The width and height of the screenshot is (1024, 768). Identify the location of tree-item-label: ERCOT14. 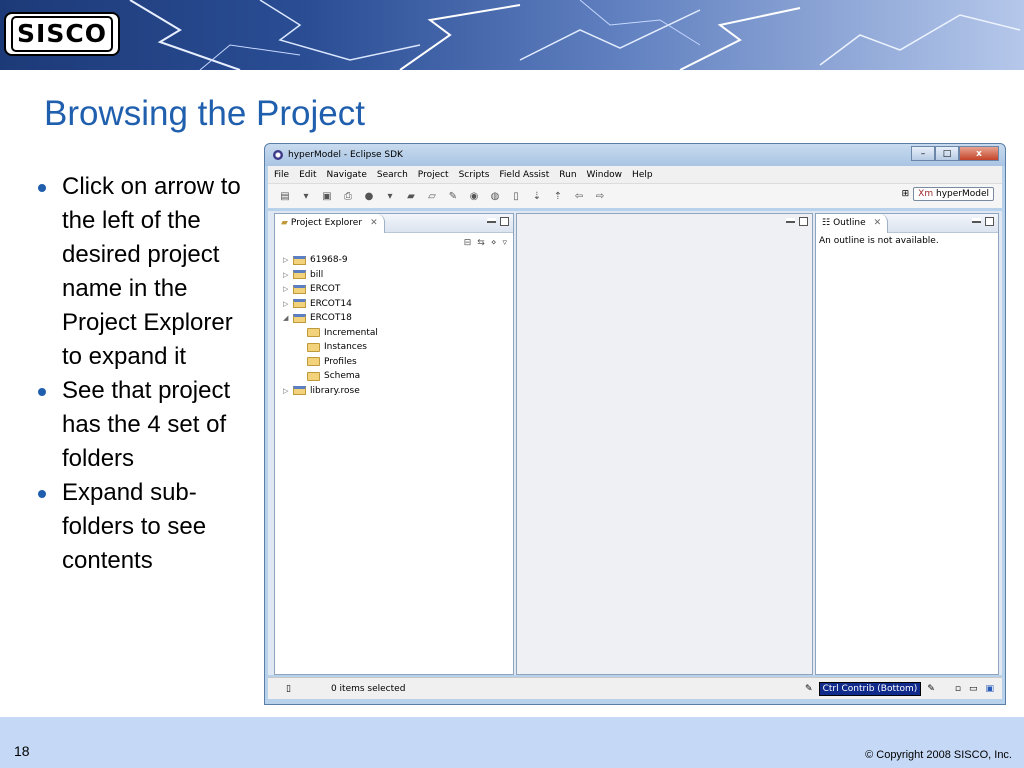
(331, 303).